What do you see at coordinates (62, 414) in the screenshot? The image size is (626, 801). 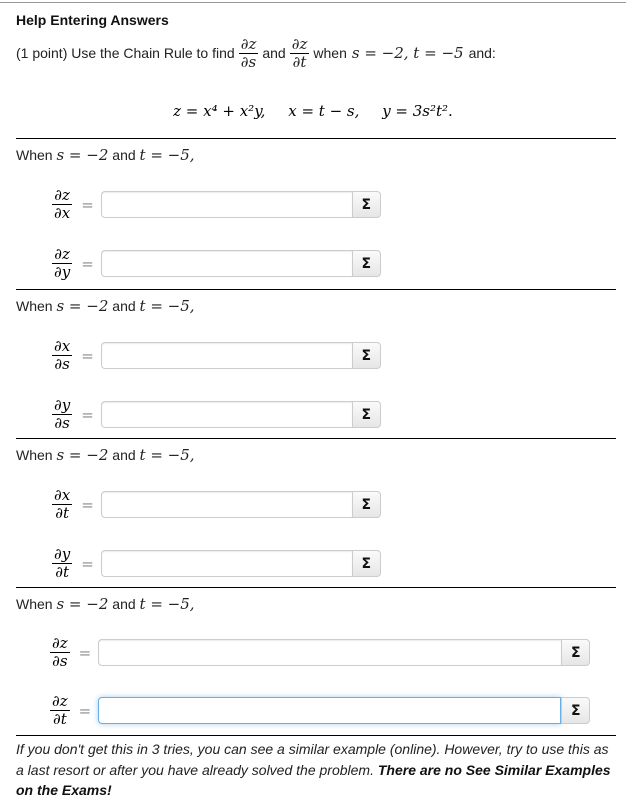 I see `fraction-dy-ds: ∂y ∂s` at bounding box center [62, 414].